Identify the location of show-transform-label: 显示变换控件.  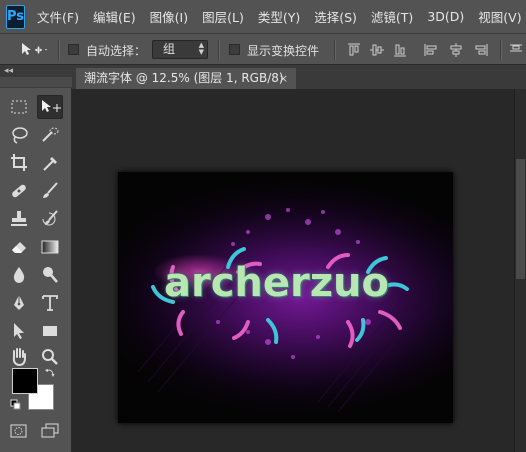
(283, 51).